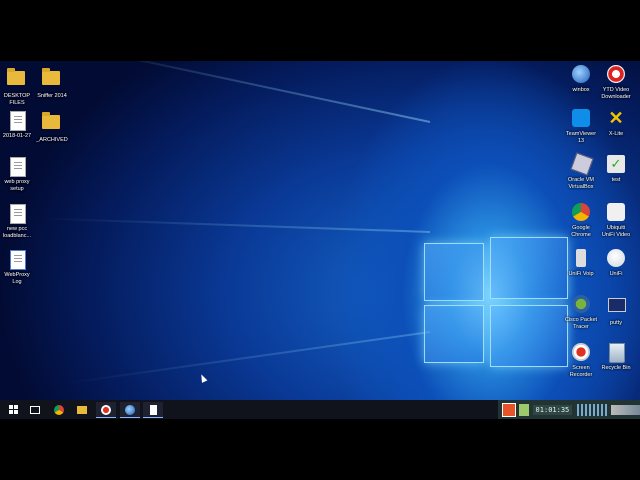 This screenshot has width=640, height=480. I want to click on desktop-icon-virtualbox: Oracle VM VirtualBox, so click(581, 171).